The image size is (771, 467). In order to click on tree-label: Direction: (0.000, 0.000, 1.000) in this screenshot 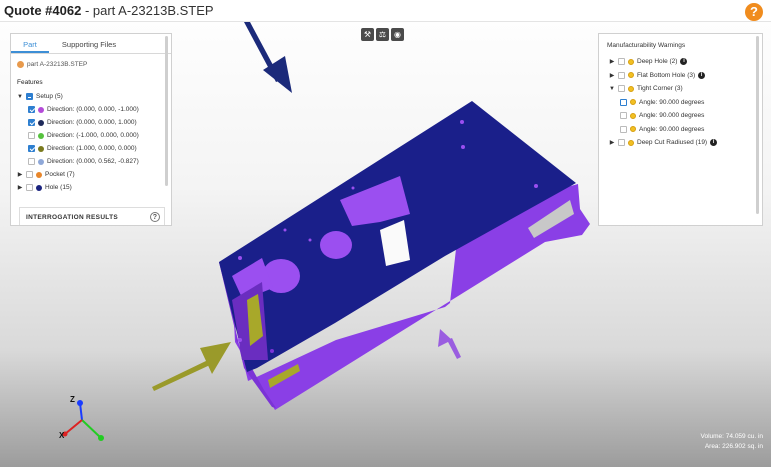, I will do `click(92, 122)`.